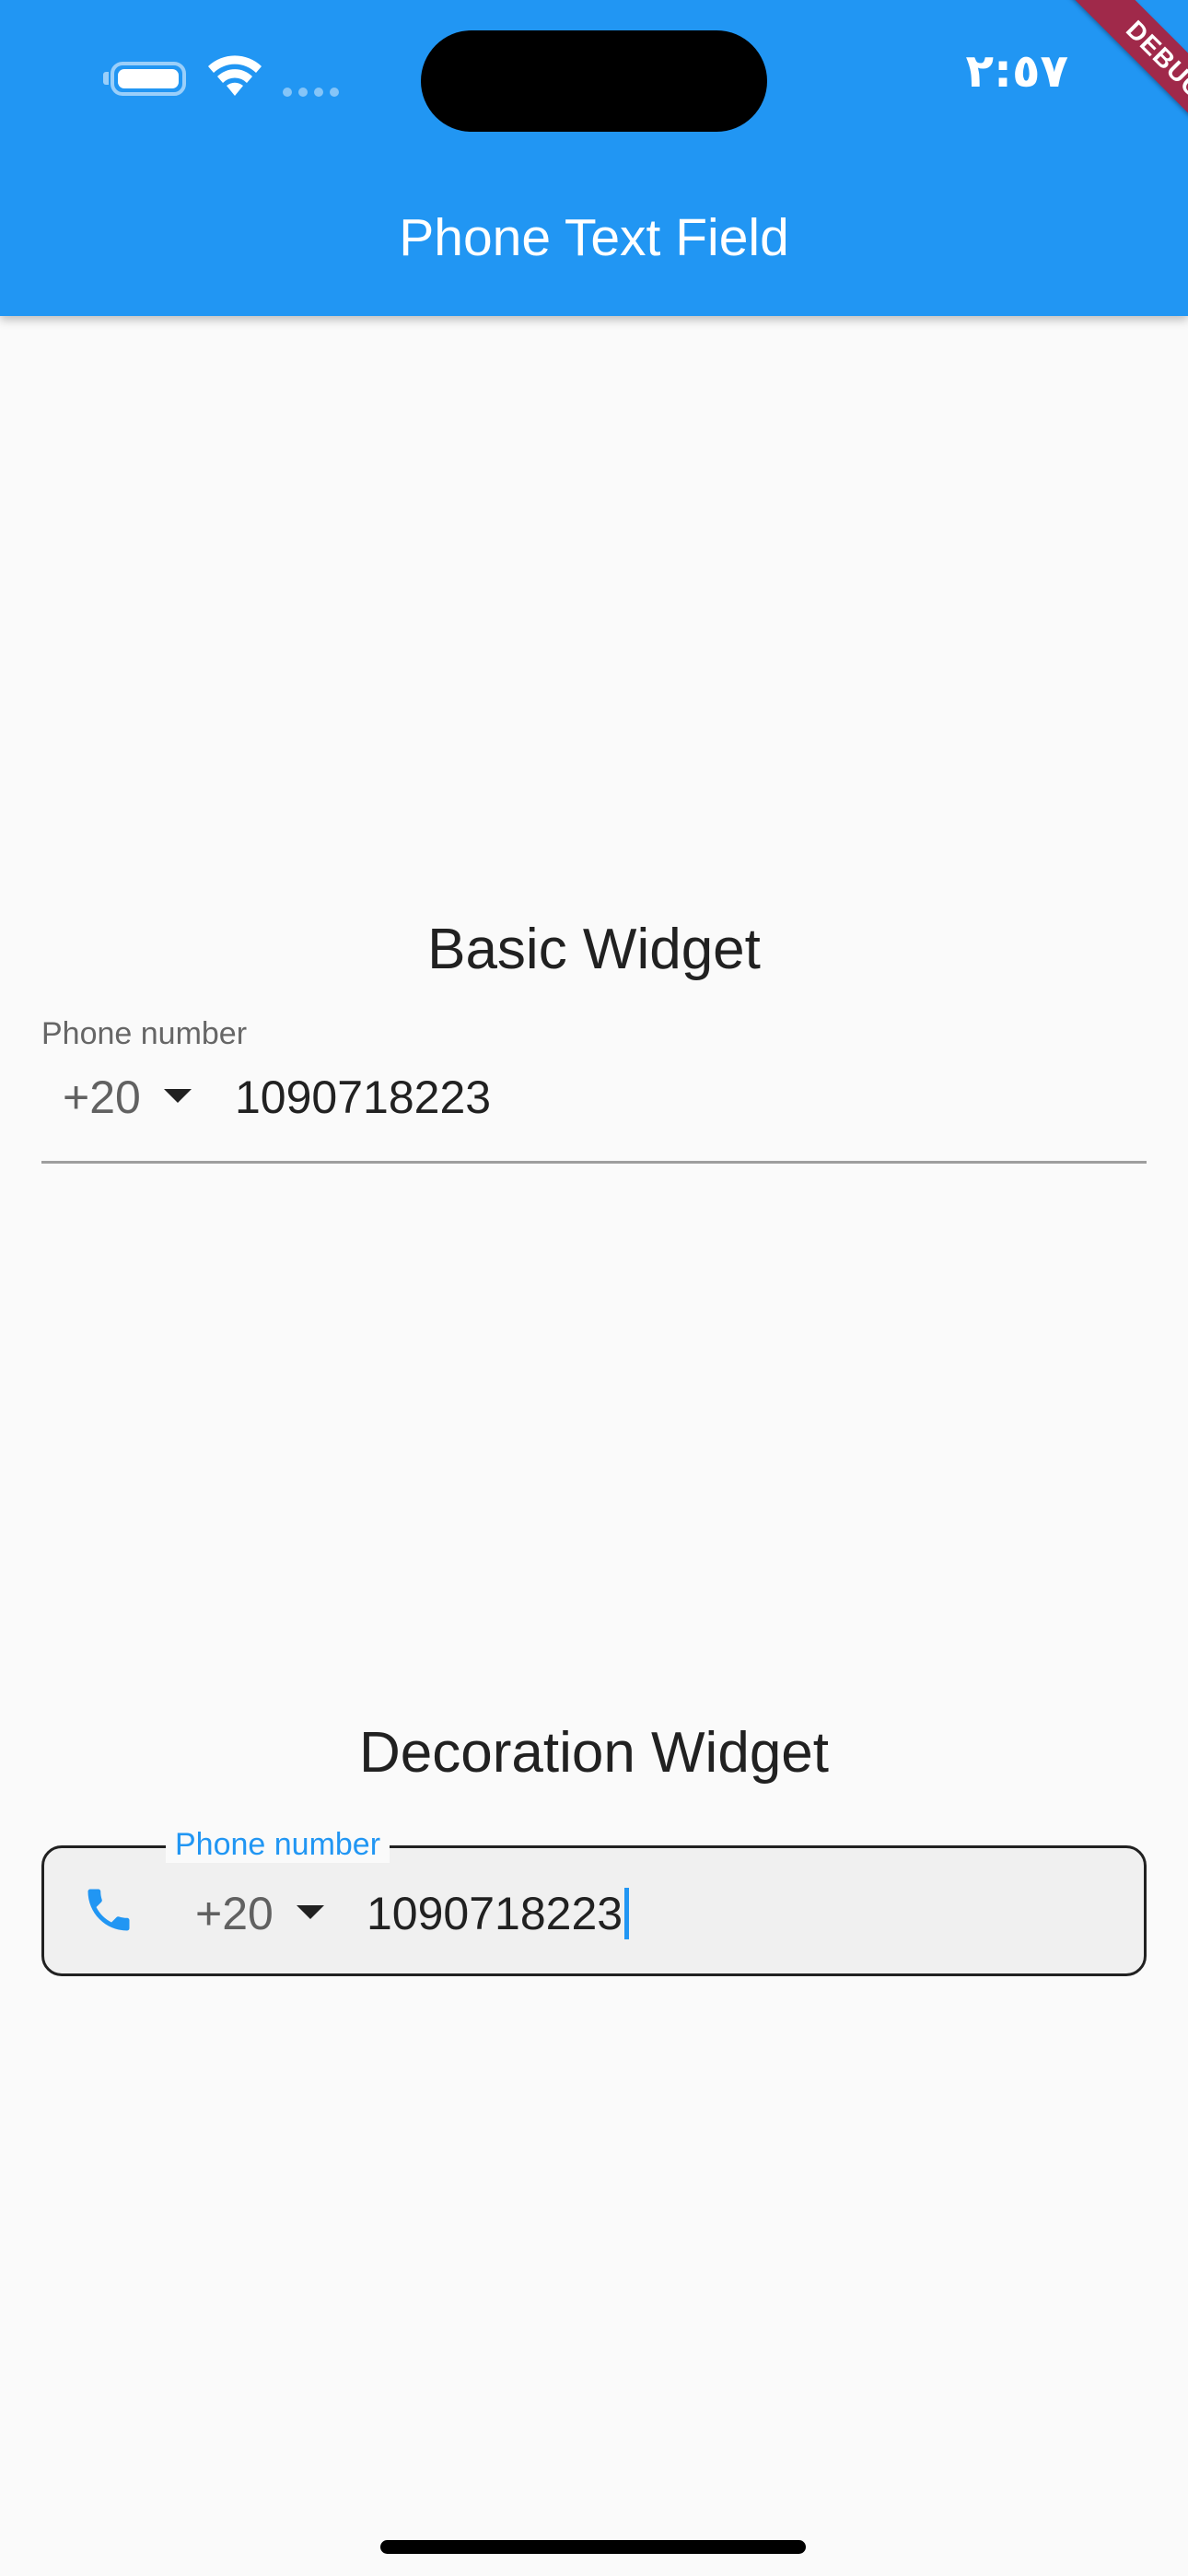  Describe the element at coordinates (627, 1913) in the screenshot. I see `text-cursor` at that location.